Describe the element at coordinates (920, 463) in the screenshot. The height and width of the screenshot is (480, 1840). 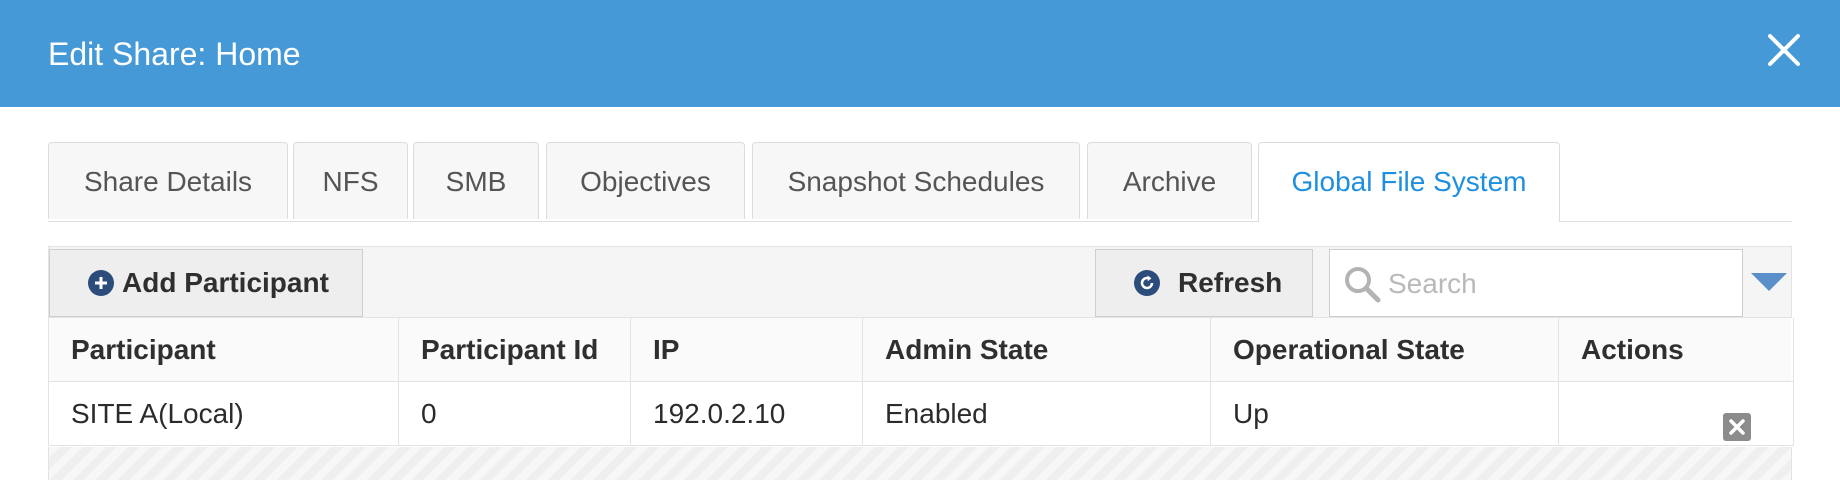
I see `table-empty-area` at that location.